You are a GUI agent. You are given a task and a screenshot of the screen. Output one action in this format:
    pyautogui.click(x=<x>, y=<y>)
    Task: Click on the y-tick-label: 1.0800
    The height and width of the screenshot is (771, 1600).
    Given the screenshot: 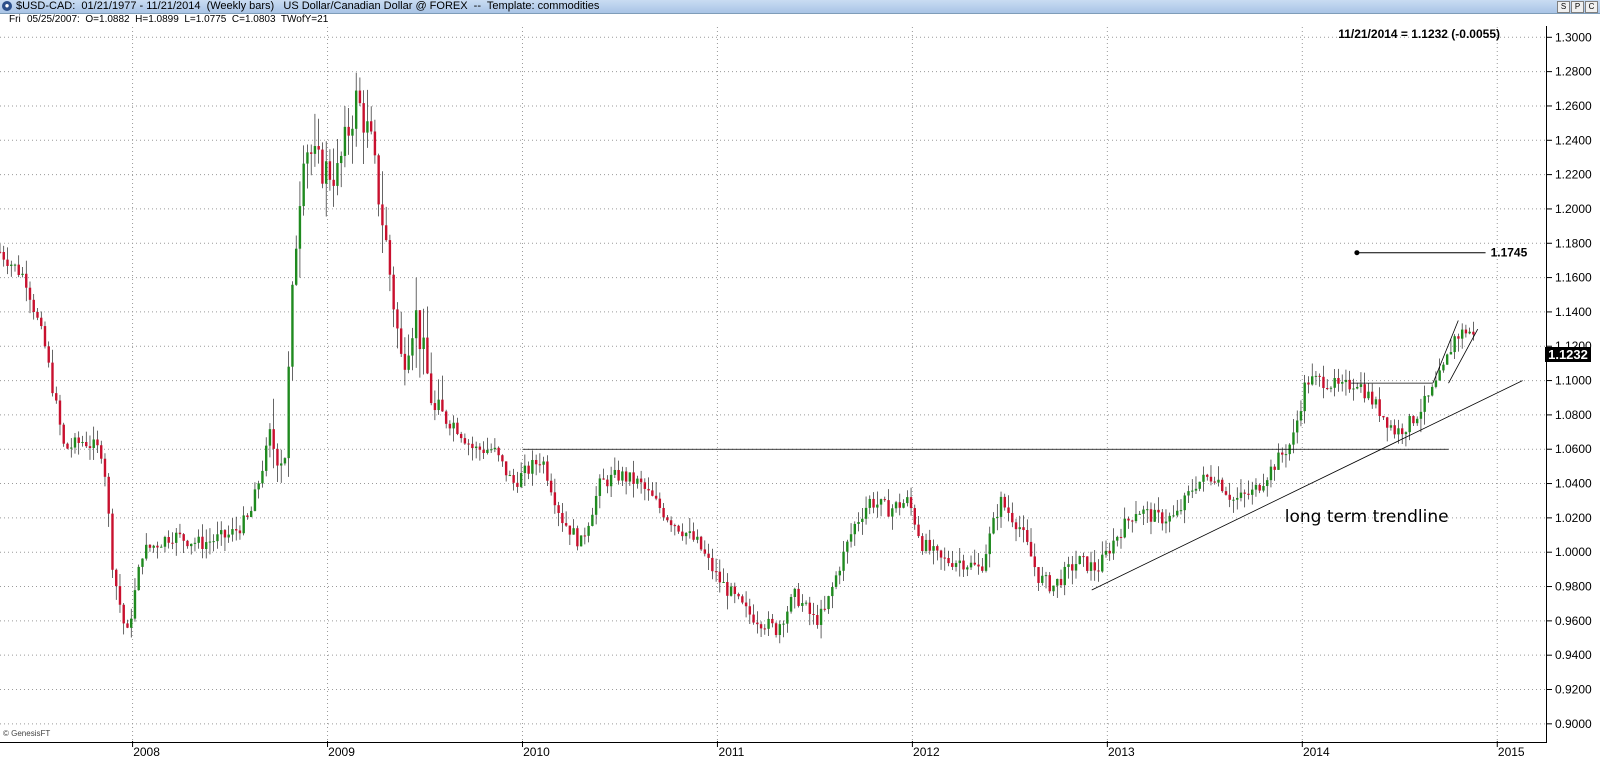 What is the action you would take?
    pyautogui.click(x=1573, y=415)
    